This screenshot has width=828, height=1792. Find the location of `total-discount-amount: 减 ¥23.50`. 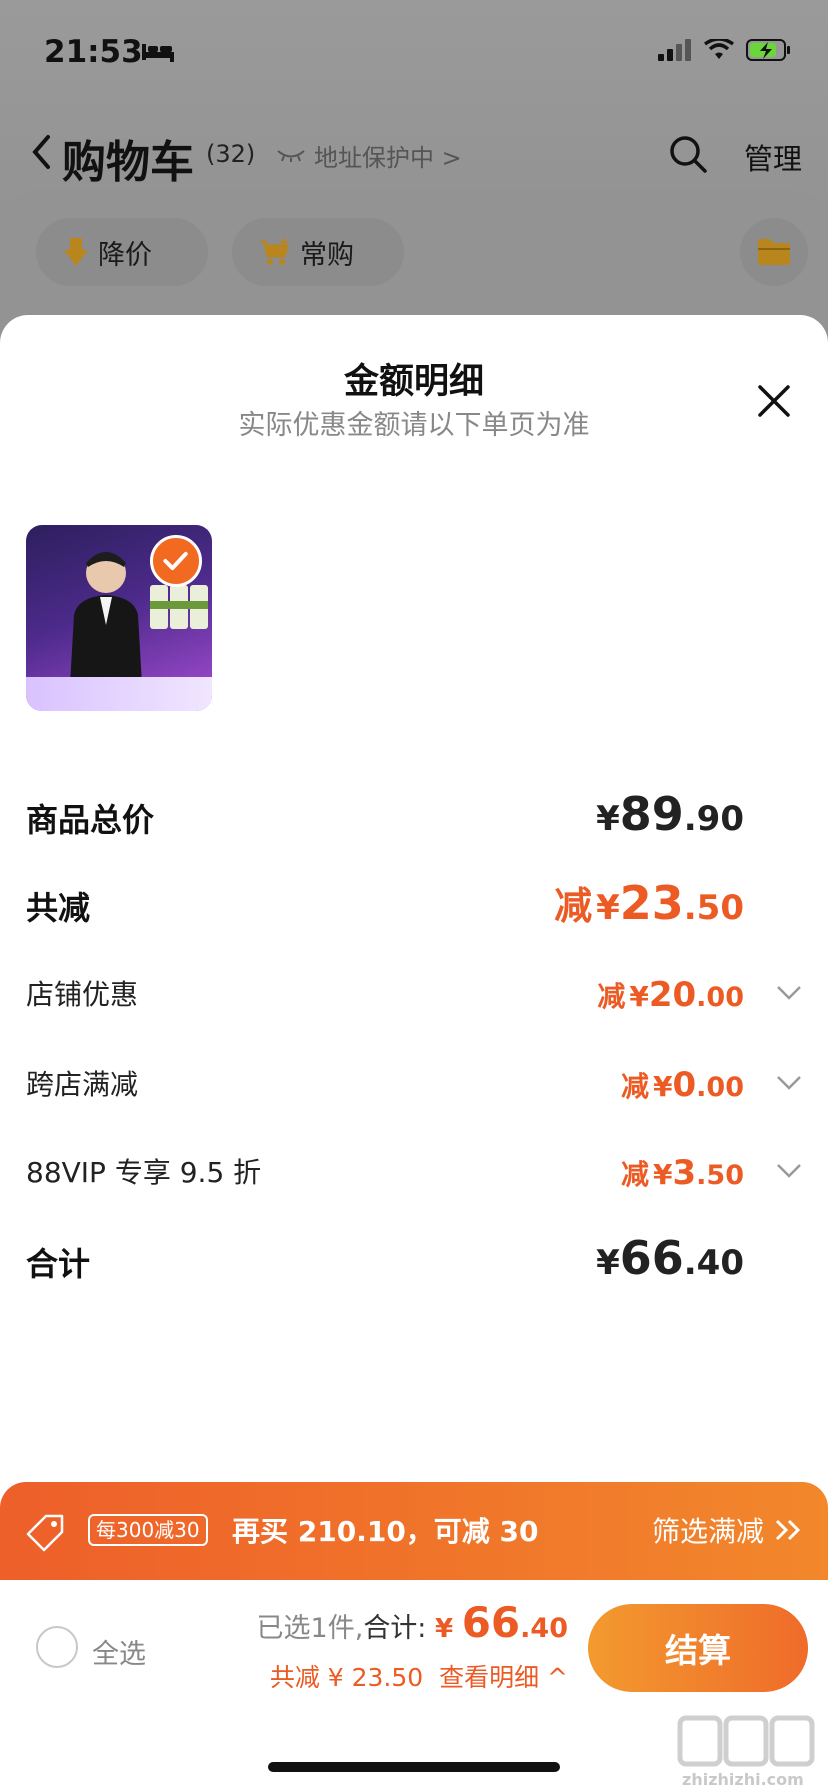

total-discount-amount: 减 ¥23.50 is located at coordinates (649, 902).